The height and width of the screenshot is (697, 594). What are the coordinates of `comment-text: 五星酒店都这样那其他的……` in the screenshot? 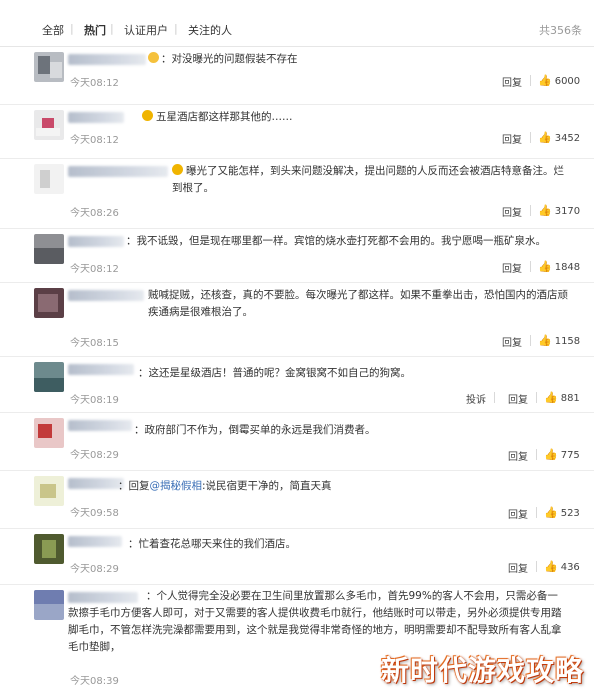 It's located at (342, 117).